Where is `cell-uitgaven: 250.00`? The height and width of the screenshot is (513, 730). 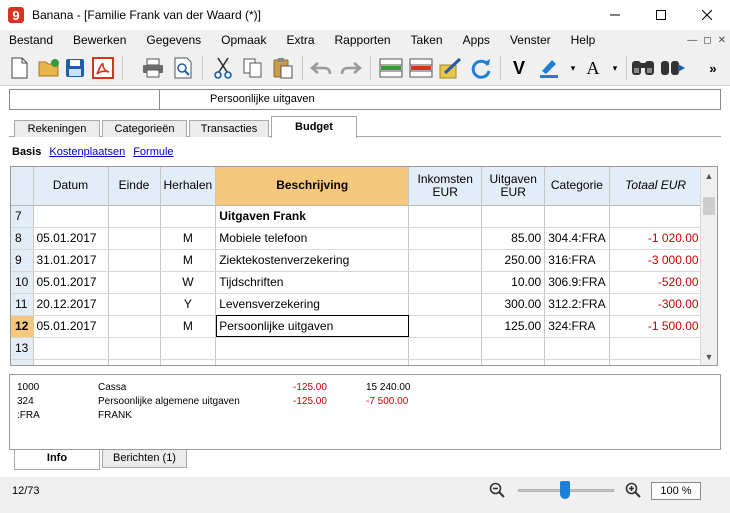
cell-uitgaven: 250.00 is located at coordinates (513, 260).